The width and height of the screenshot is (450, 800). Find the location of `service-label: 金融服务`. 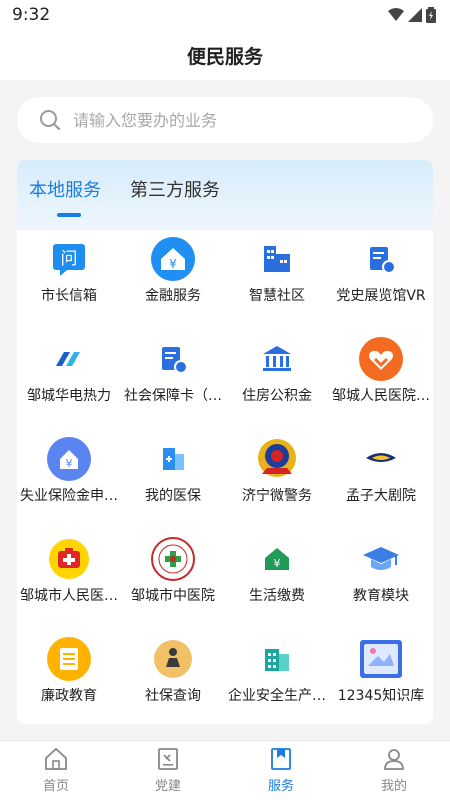

service-label: 金融服务 is located at coordinates (173, 296).